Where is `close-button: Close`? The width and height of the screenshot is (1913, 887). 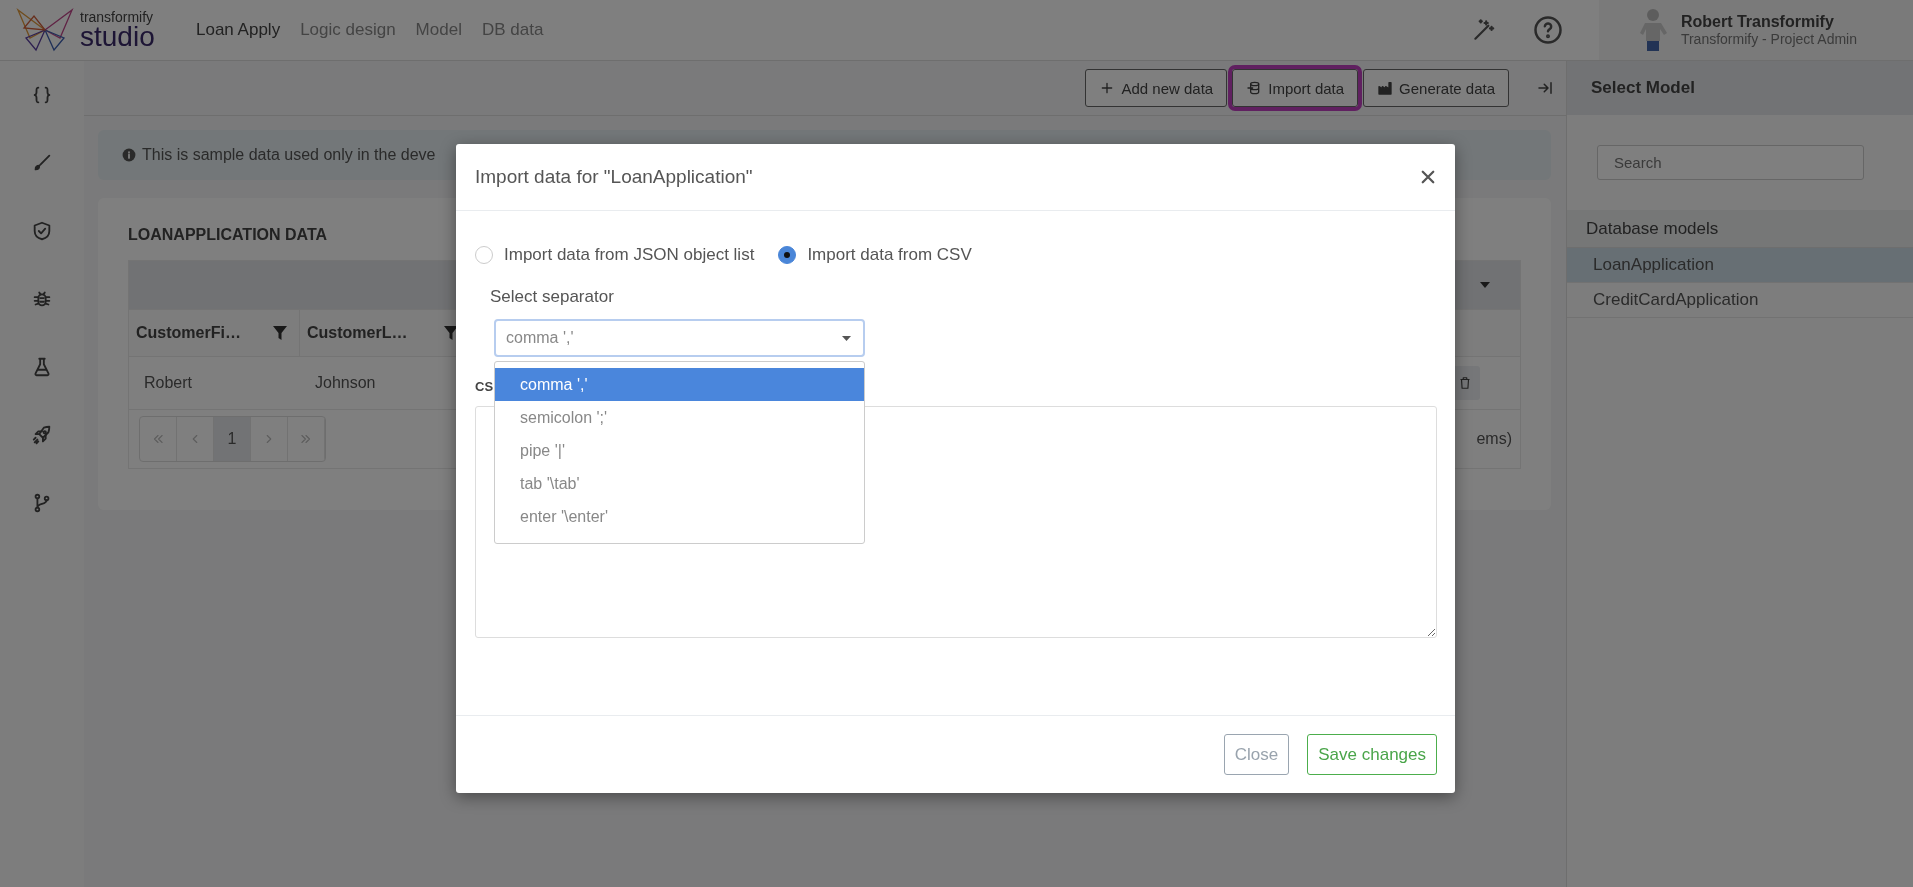
close-button: Close is located at coordinates (1256, 754).